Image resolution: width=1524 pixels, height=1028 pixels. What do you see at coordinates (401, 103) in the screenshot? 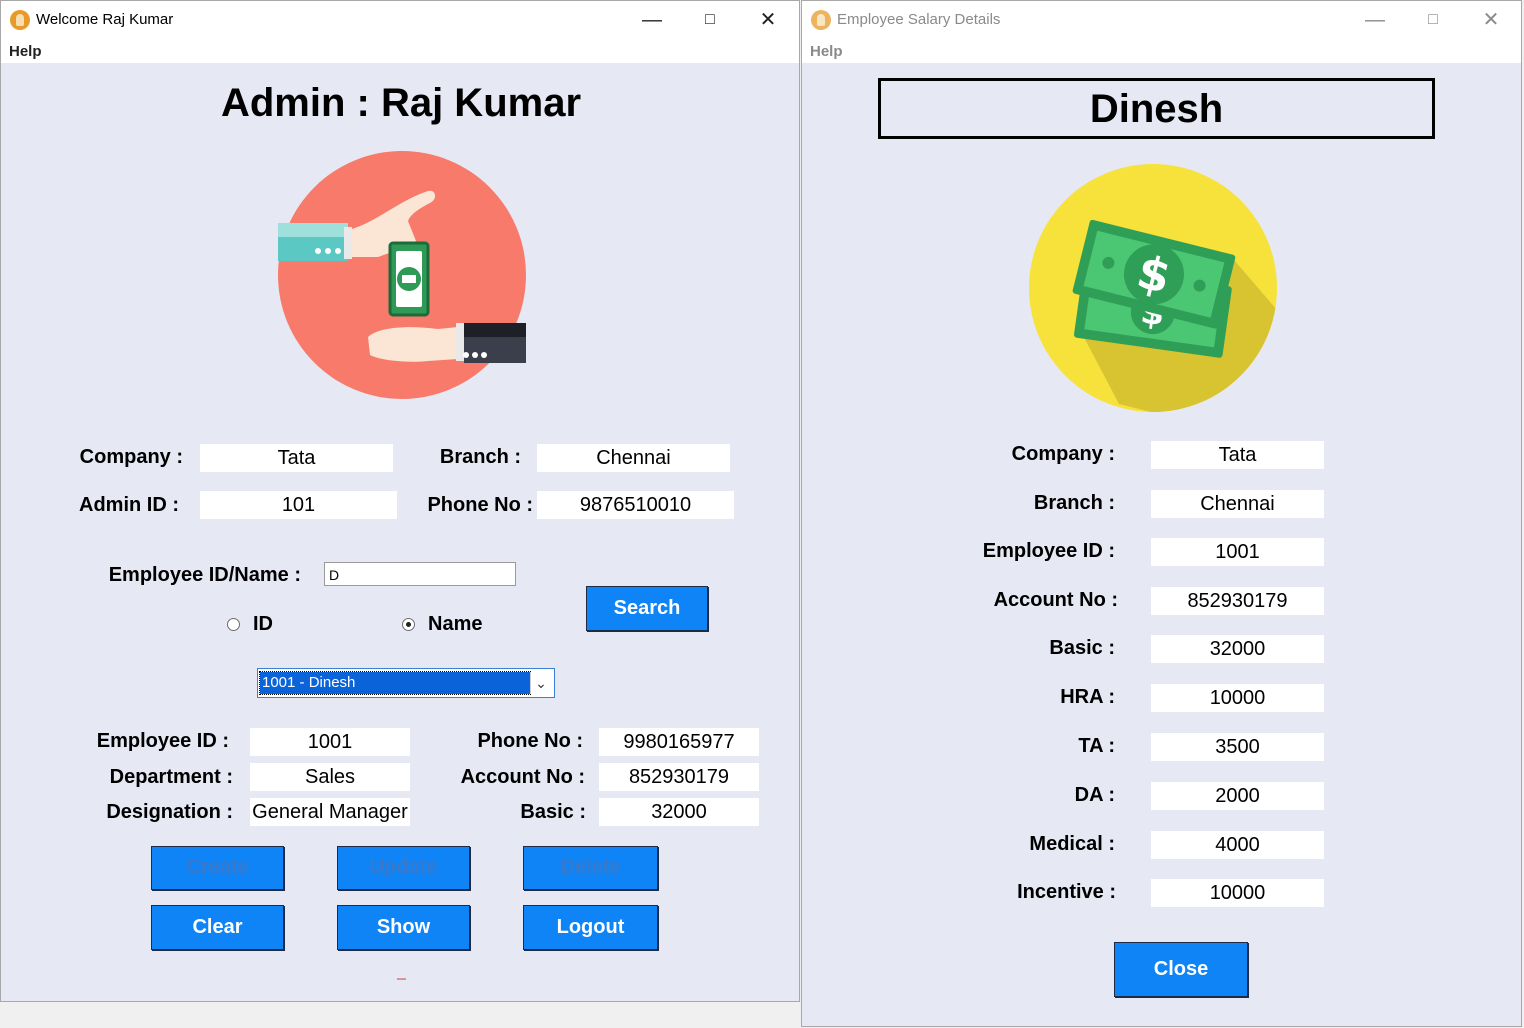
I see `page-title: Admin : Raj Kumar` at bounding box center [401, 103].